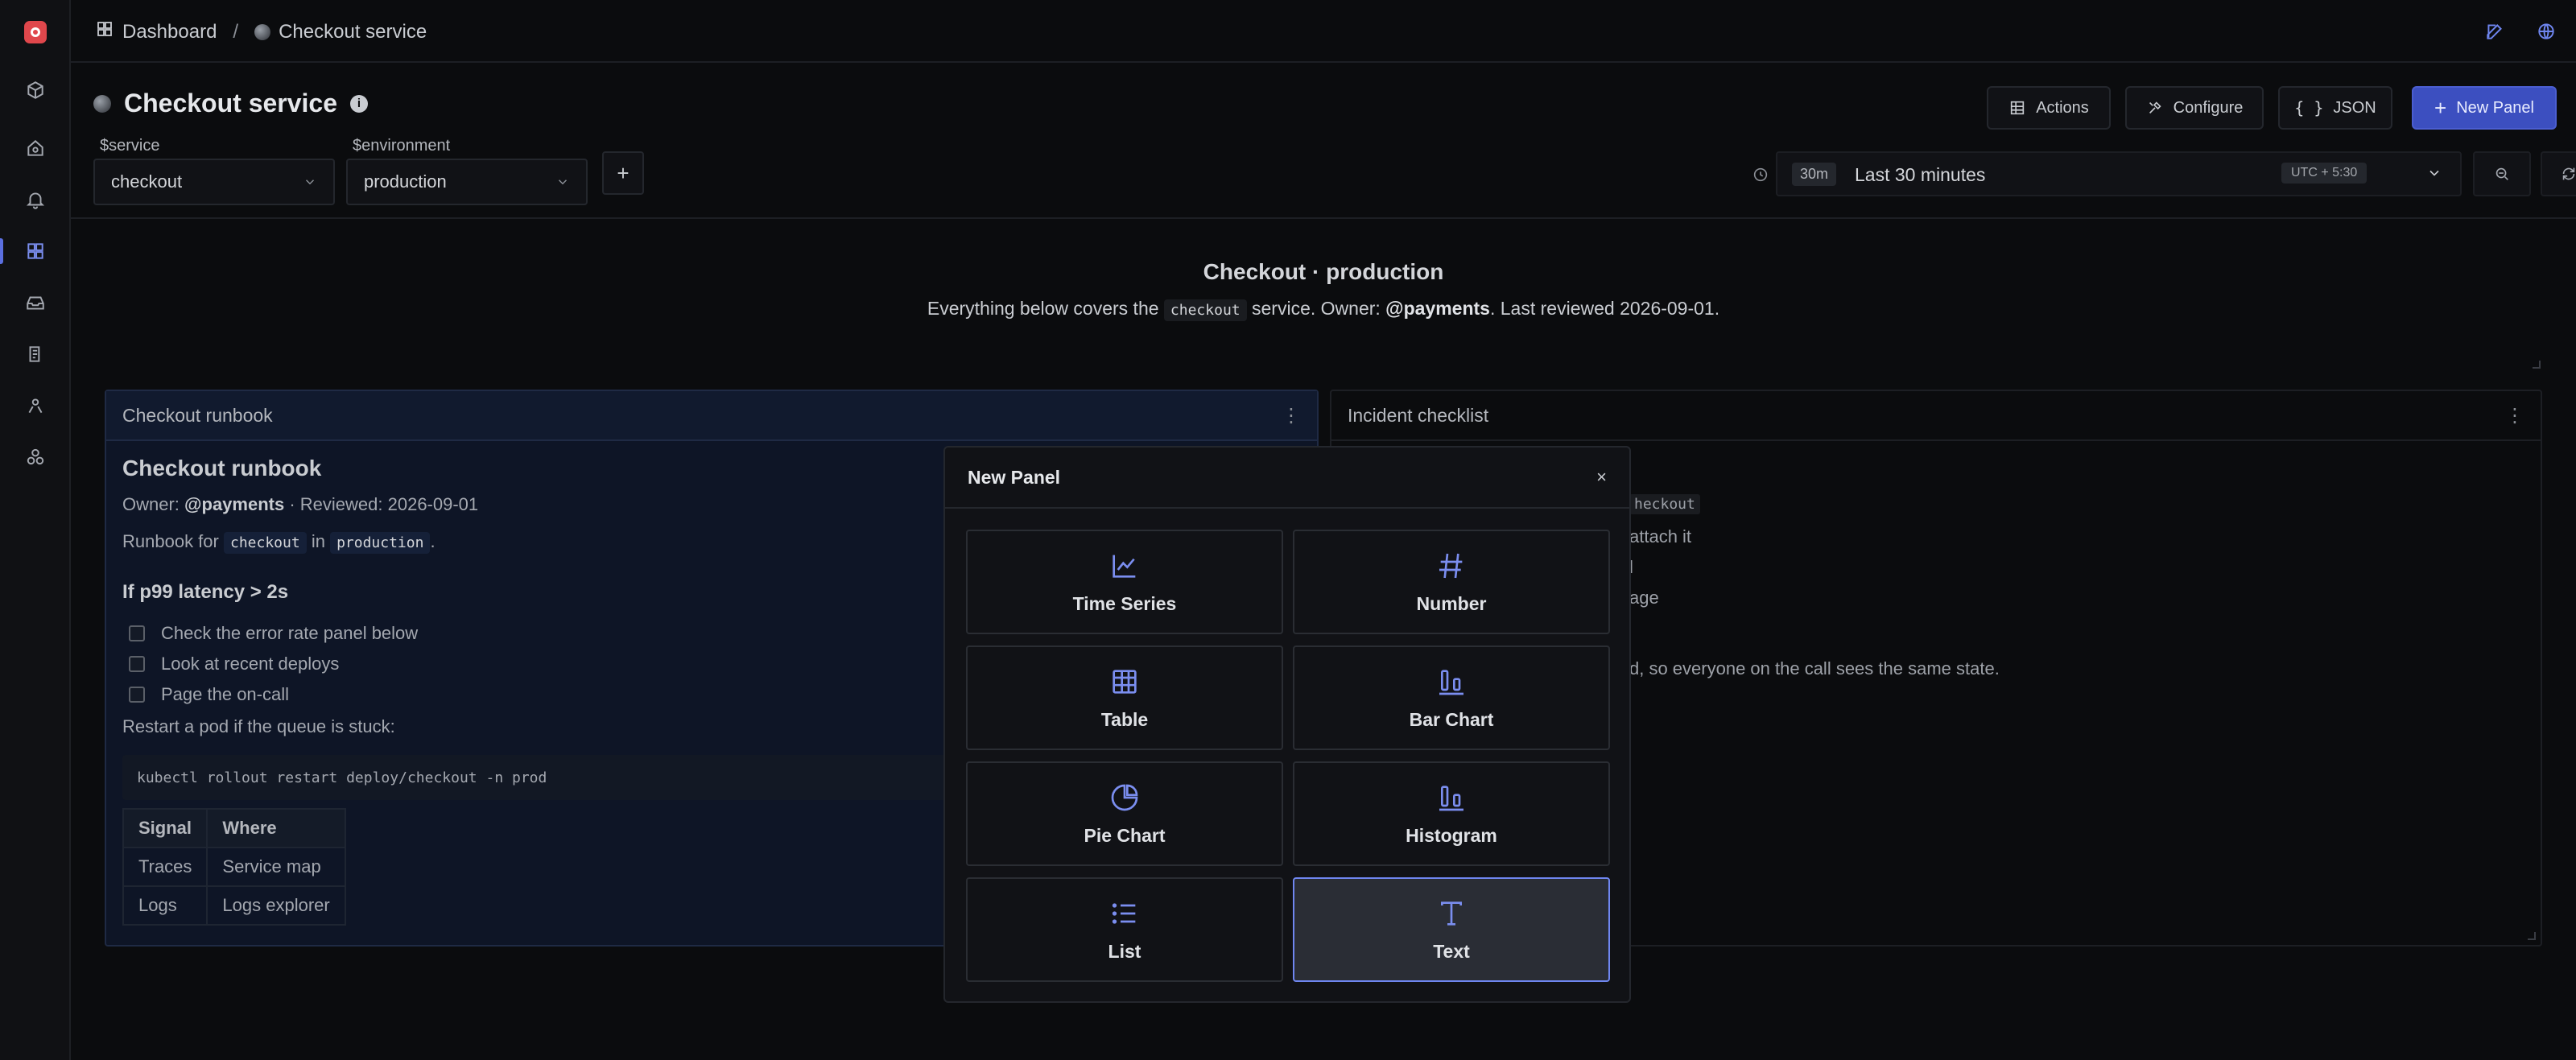 The height and width of the screenshot is (1060, 2576). What do you see at coordinates (433, 541) in the screenshot?
I see `intro-text: .` at bounding box center [433, 541].